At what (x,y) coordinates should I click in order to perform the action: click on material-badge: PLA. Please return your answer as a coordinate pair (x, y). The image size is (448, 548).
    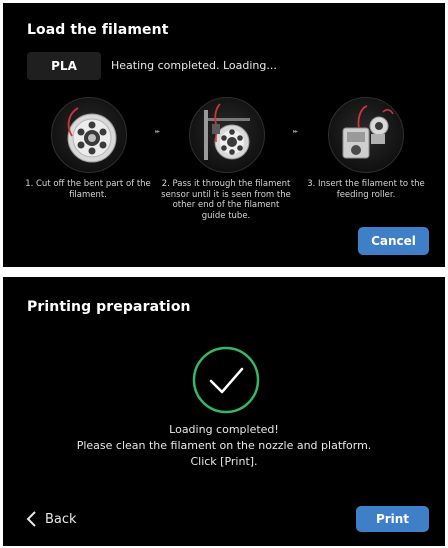
    Looking at the image, I should click on (64, 66).